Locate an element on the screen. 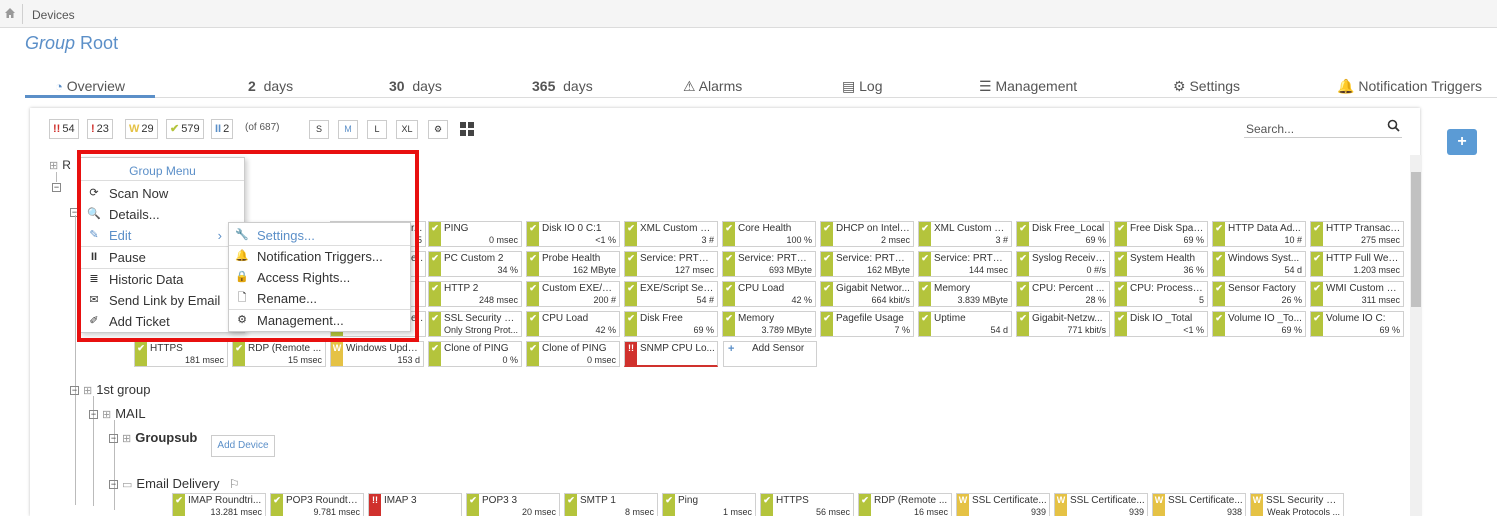  add-device-button: Add Device is located at coordinates (243, 446).